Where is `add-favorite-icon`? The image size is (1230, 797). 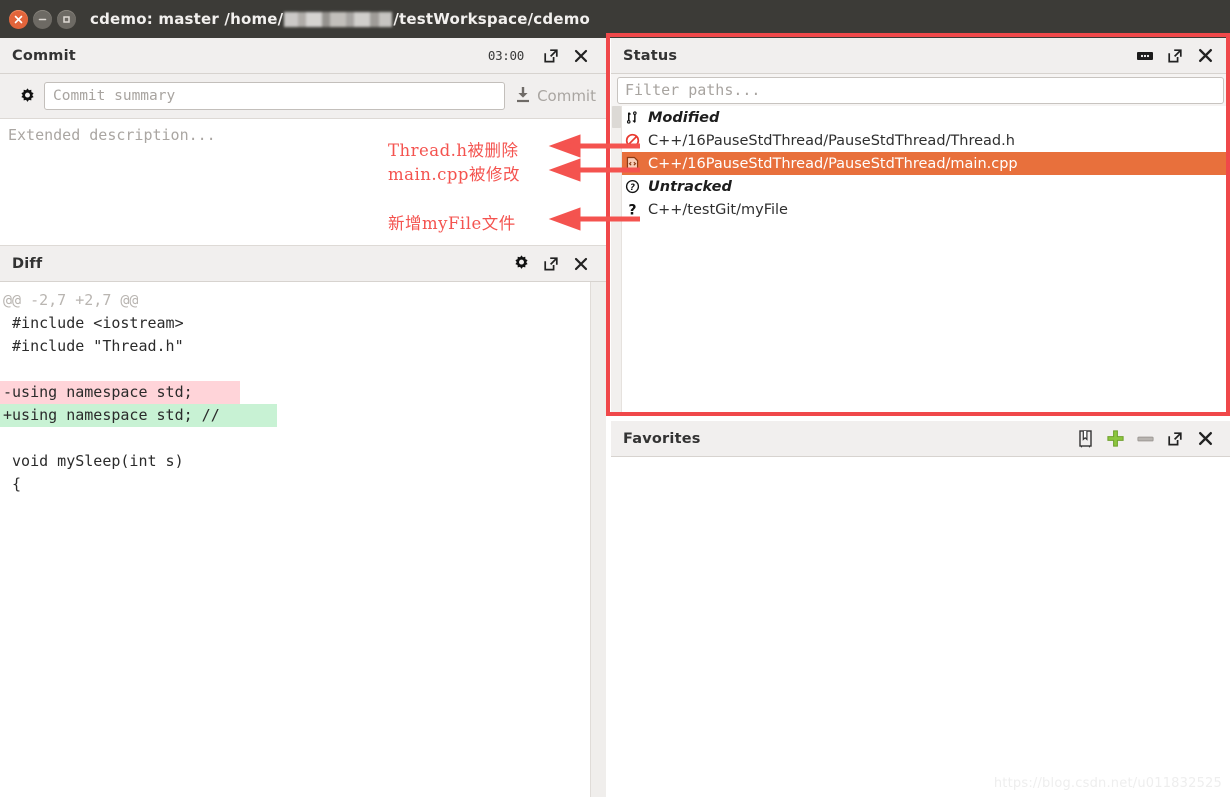
add-favorite-icon is located at coordinates (1115, 439).